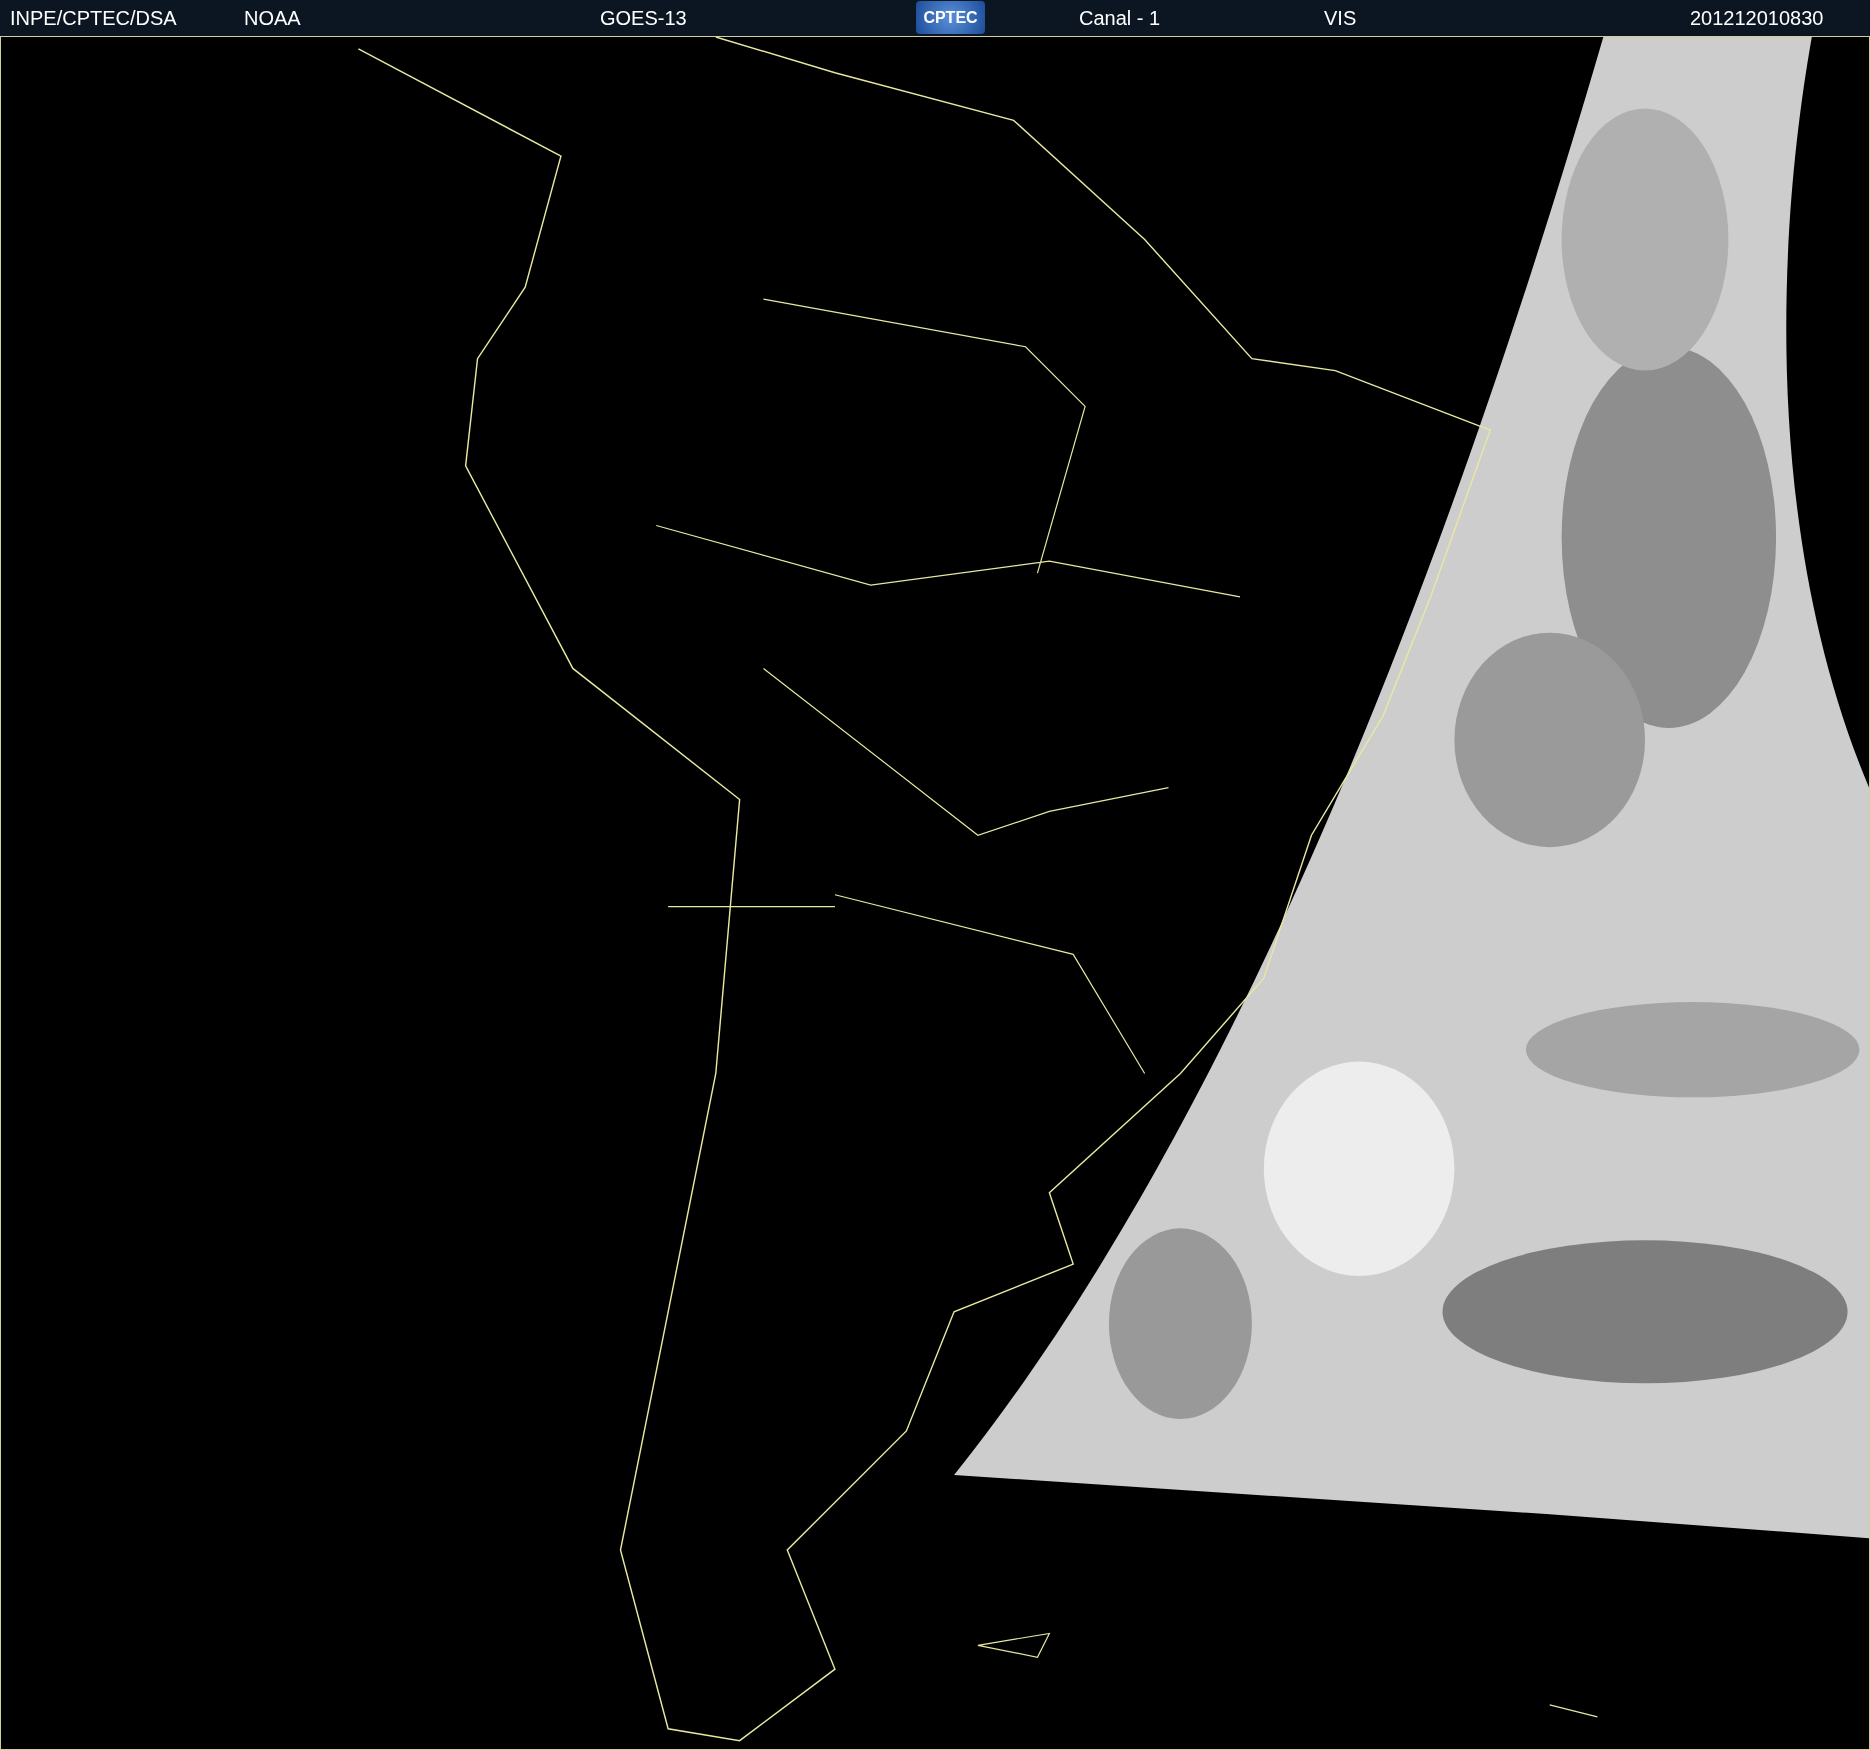  I want to click on header-label: INPE/CPTEC/DSA, so click(93, 18).